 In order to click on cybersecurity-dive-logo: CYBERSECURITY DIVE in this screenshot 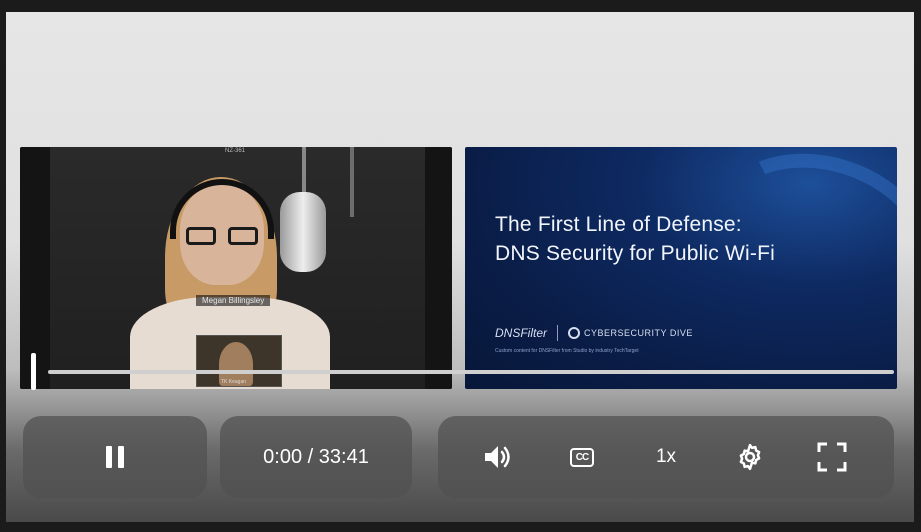, I will do `click(630, 333)`.